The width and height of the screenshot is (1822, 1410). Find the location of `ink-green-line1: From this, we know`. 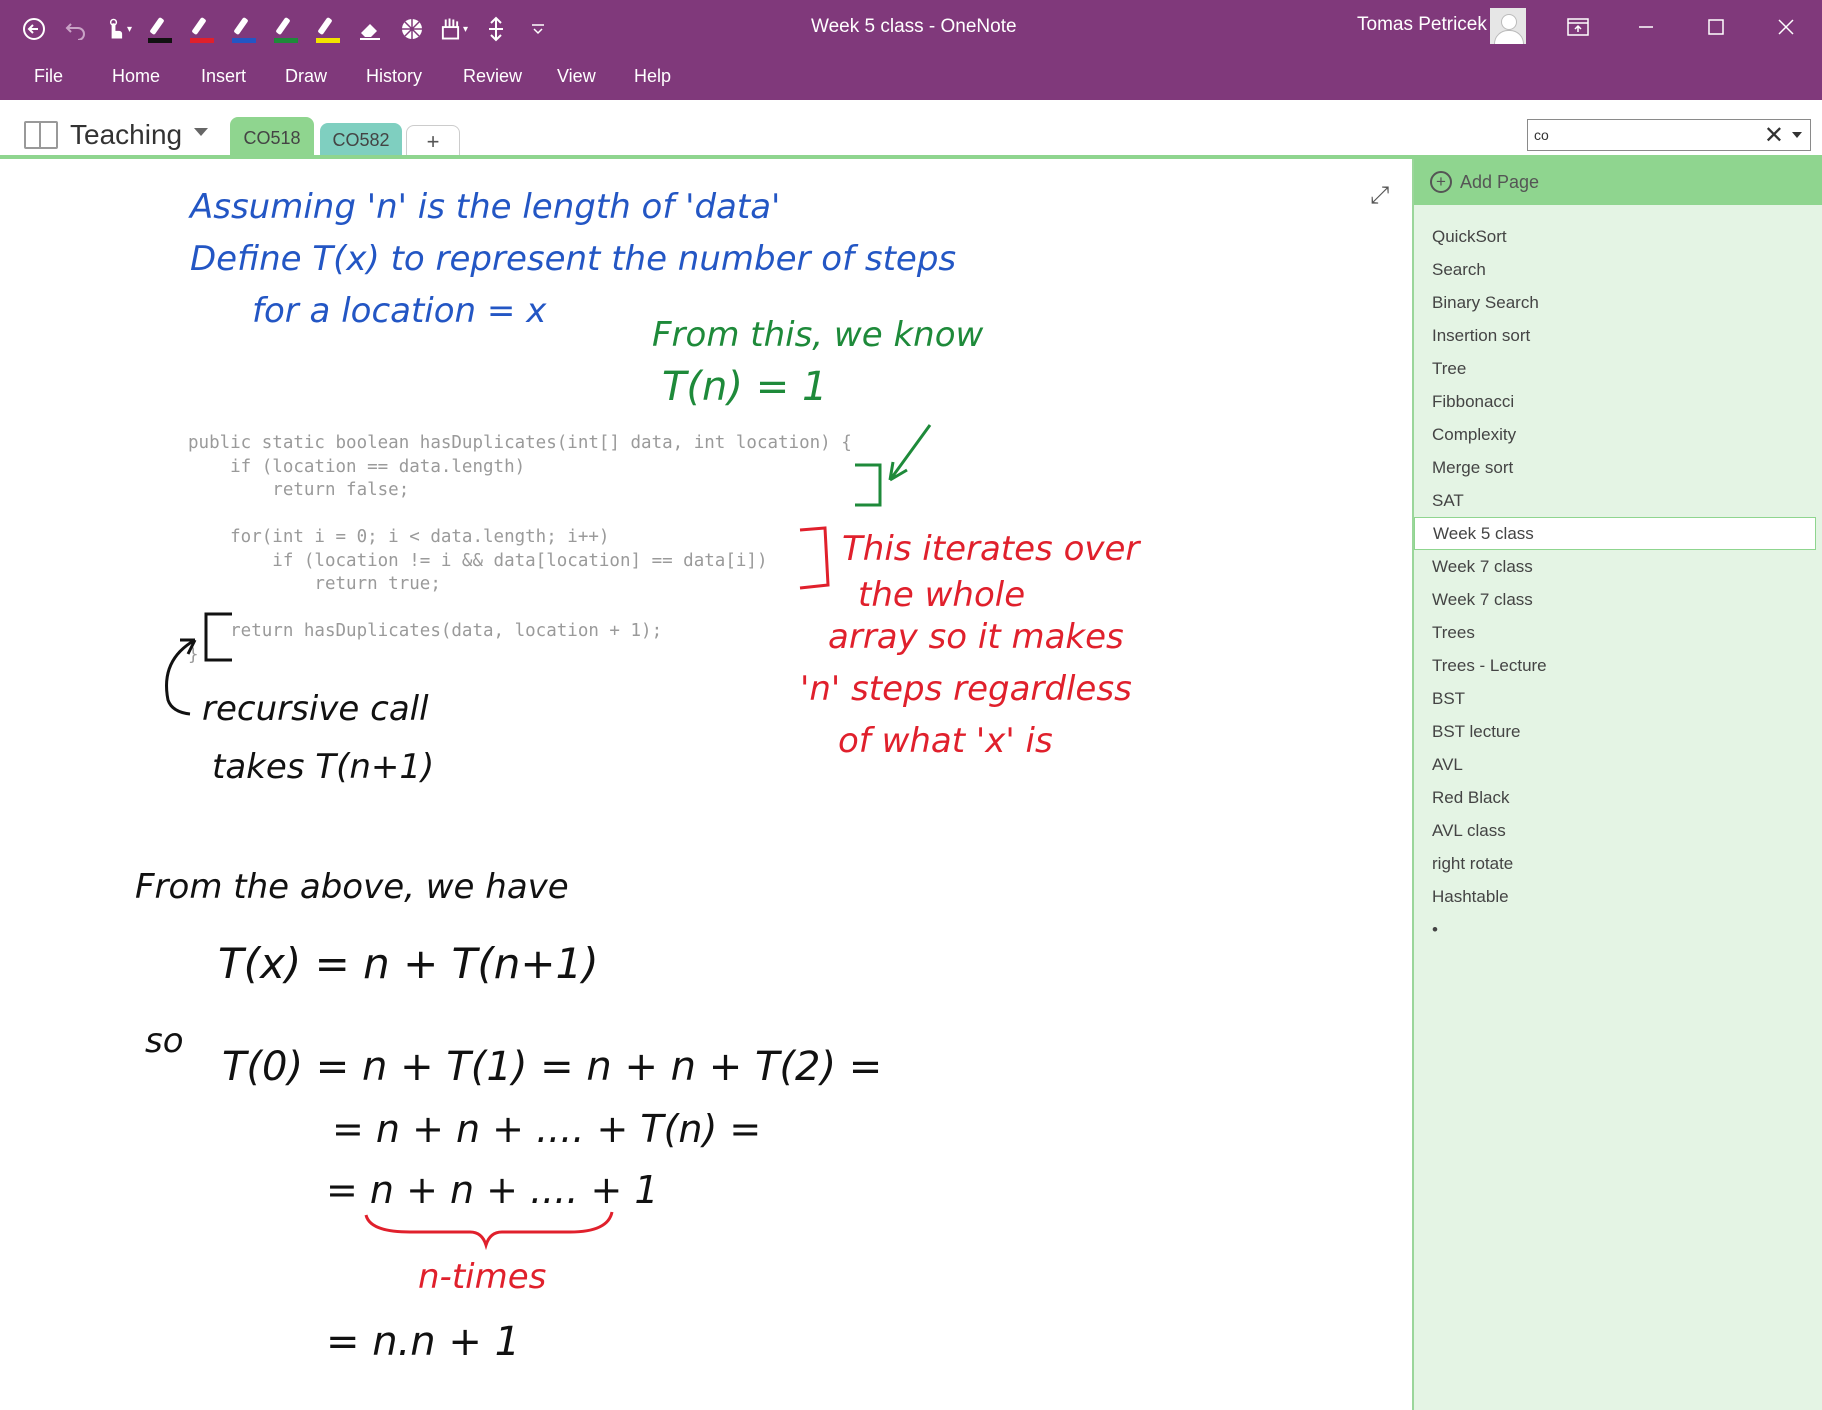

ink-green-line1: From this, we know is located at coordinates (817, 335).